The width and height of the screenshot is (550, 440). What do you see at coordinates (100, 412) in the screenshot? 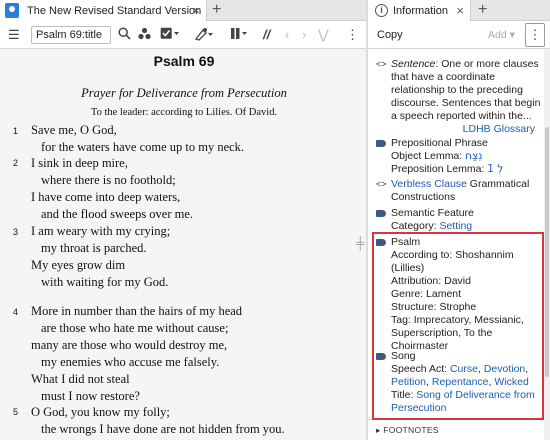
I see `verse-line: O God, you know my folly;` at bounding box center [100, 412].